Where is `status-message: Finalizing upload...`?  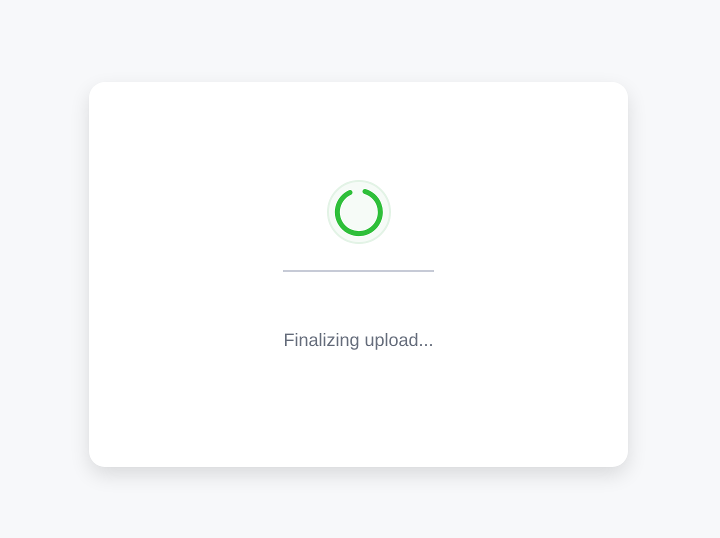
status-message: Finalizing upload... is located at coordinates (358, 340).